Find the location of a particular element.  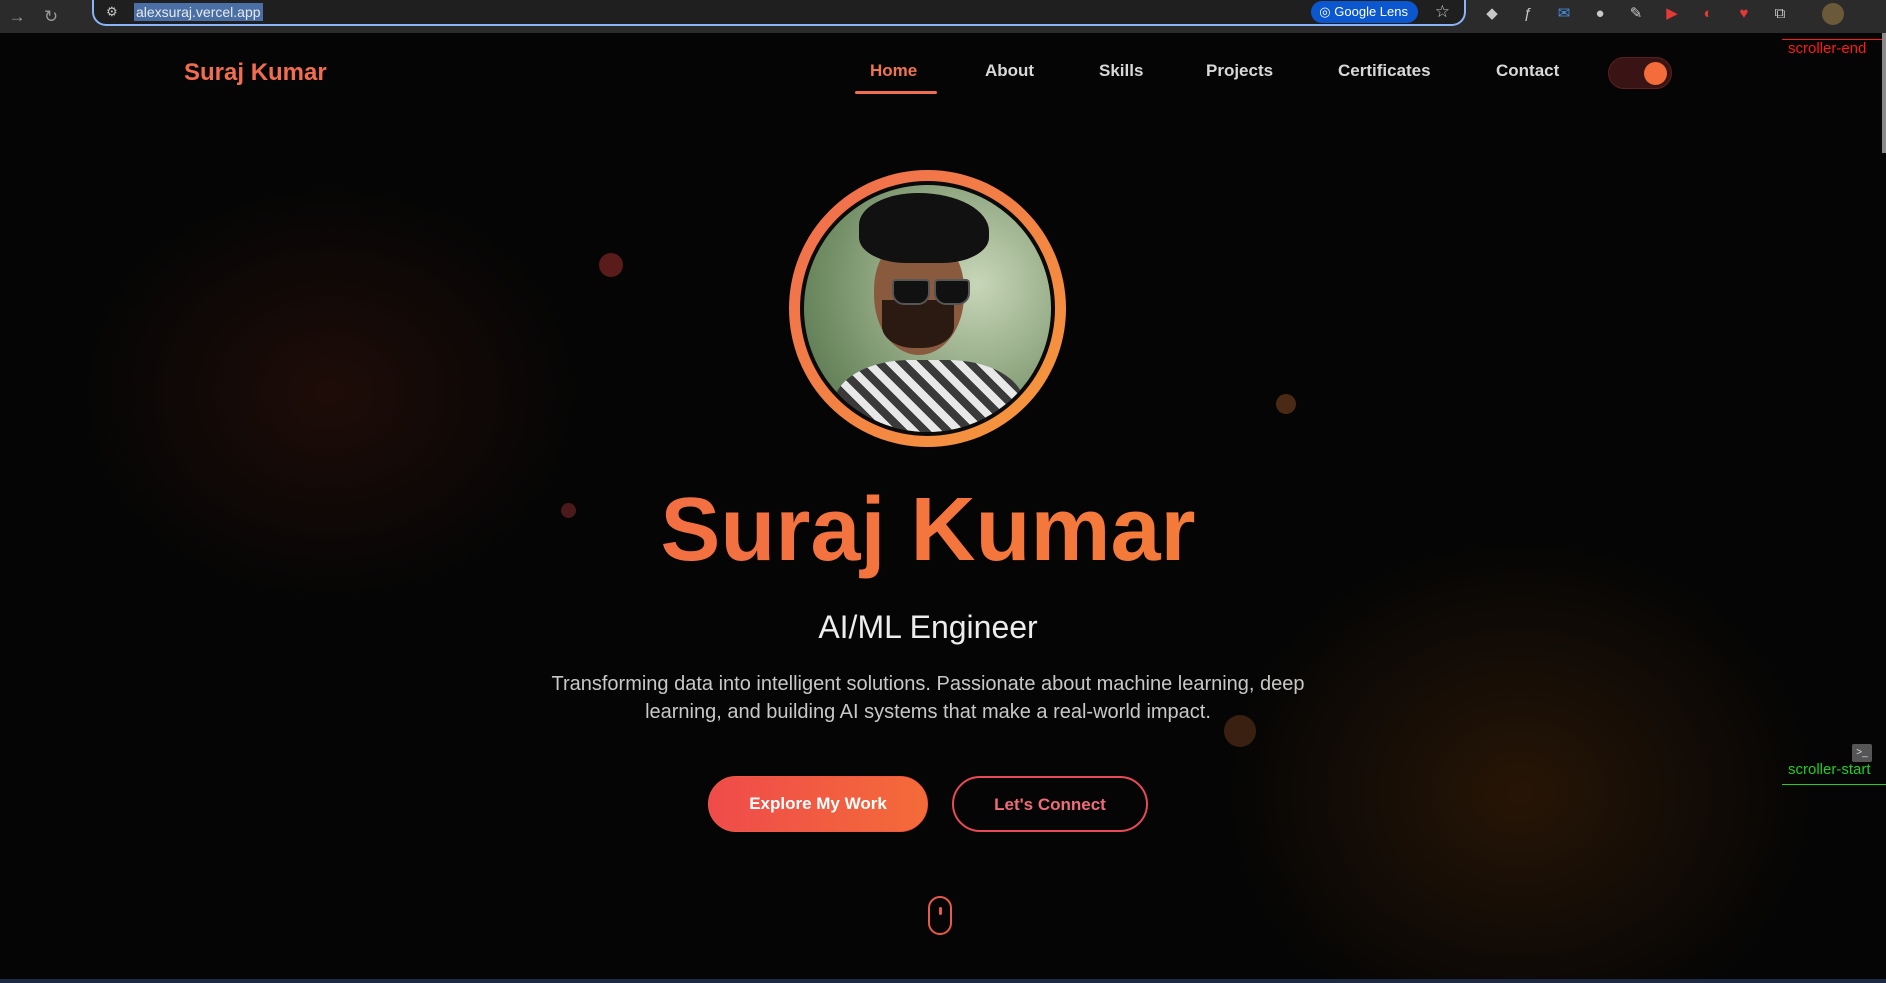

google-lens-button: ◎ Google Lens is located at coordinates (1364, 12).